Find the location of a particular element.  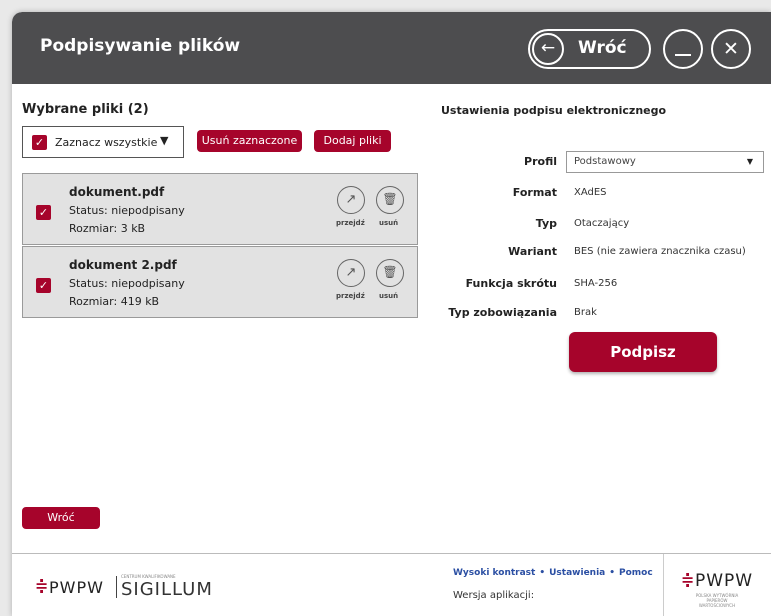

high-contrast-link: Wysoki kontrast is located at coordinates (494, 573).